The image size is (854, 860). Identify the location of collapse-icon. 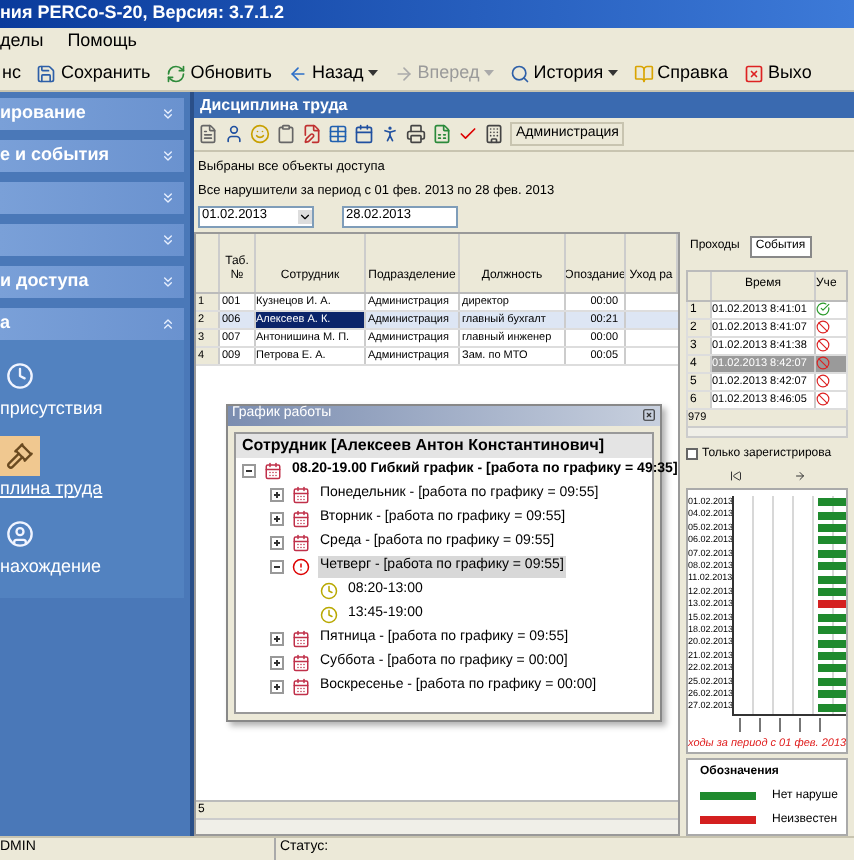
(168, 324).